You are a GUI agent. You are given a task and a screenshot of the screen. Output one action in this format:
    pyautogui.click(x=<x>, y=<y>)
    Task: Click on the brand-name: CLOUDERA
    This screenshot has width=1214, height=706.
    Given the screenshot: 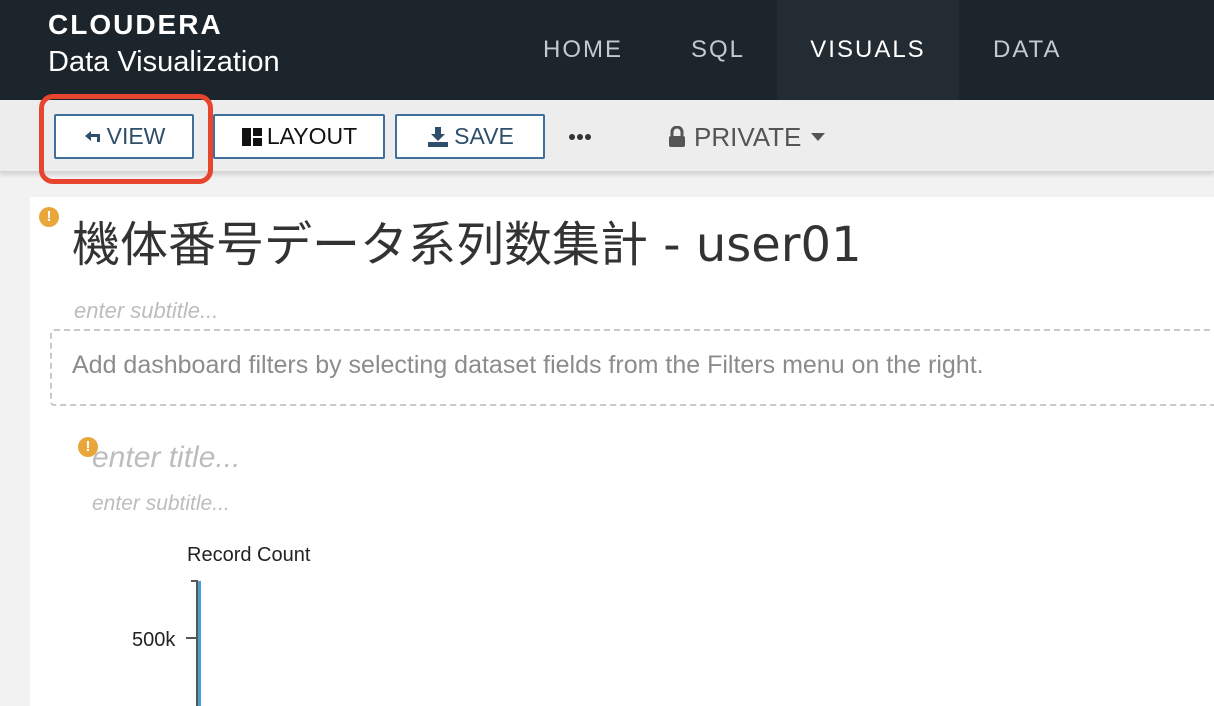 What is the action you would take?
    pyautogui.click(x=135, y=24)
    